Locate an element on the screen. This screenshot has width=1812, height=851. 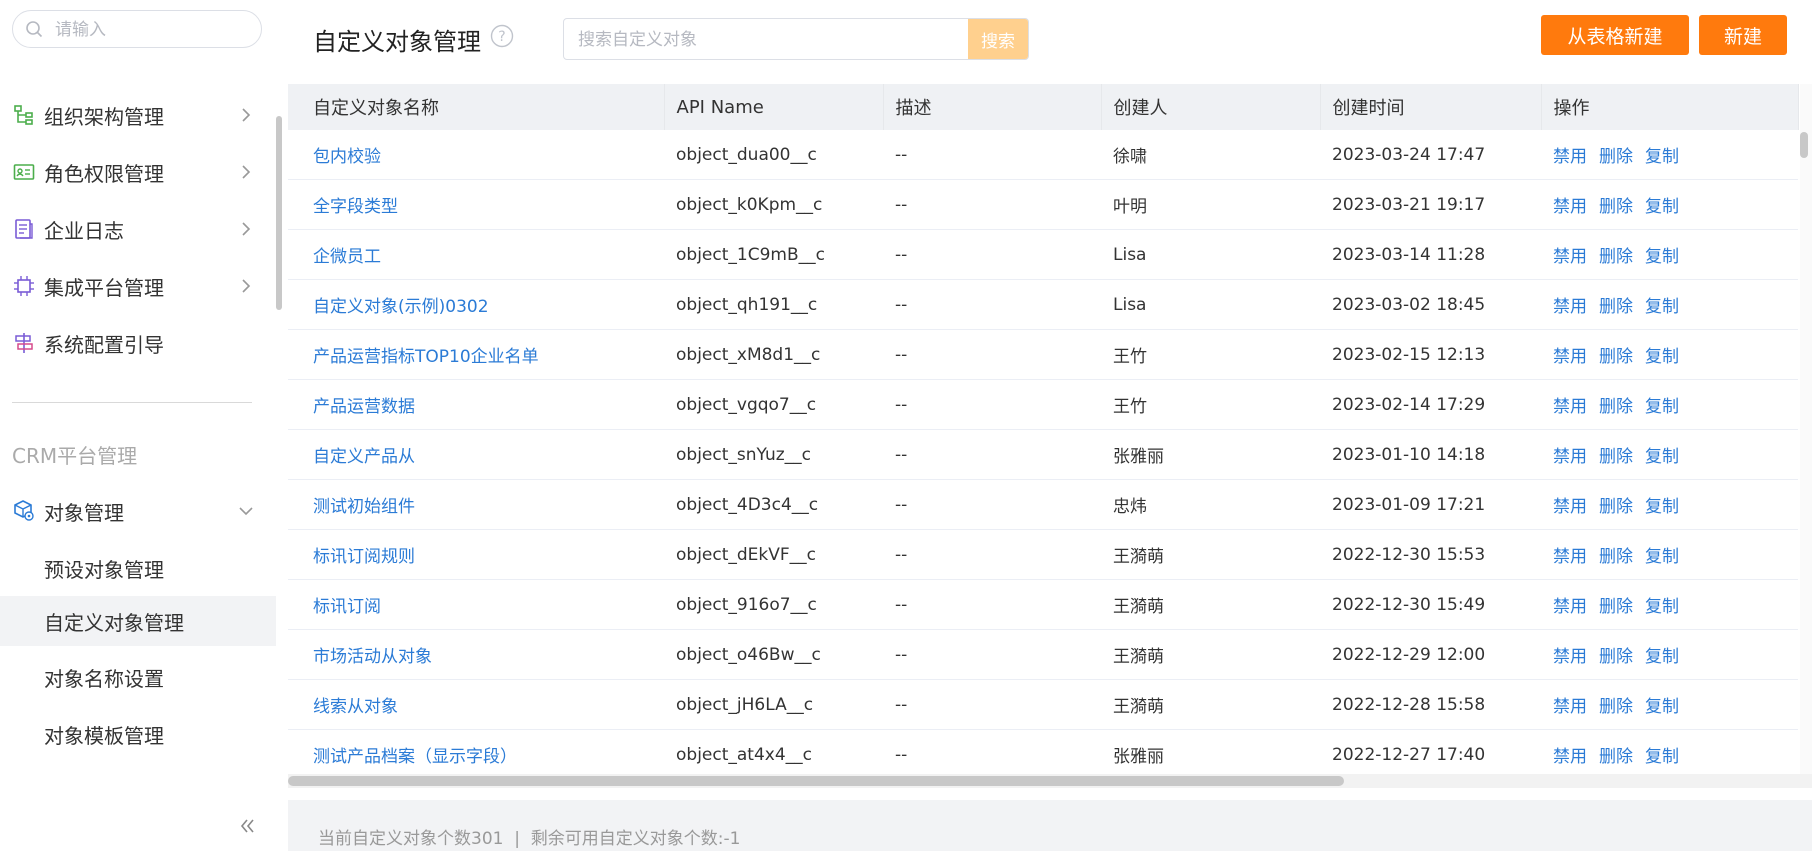
object-name-link: 自定义对象(示例)0302 is located at coordinates (476, 304).